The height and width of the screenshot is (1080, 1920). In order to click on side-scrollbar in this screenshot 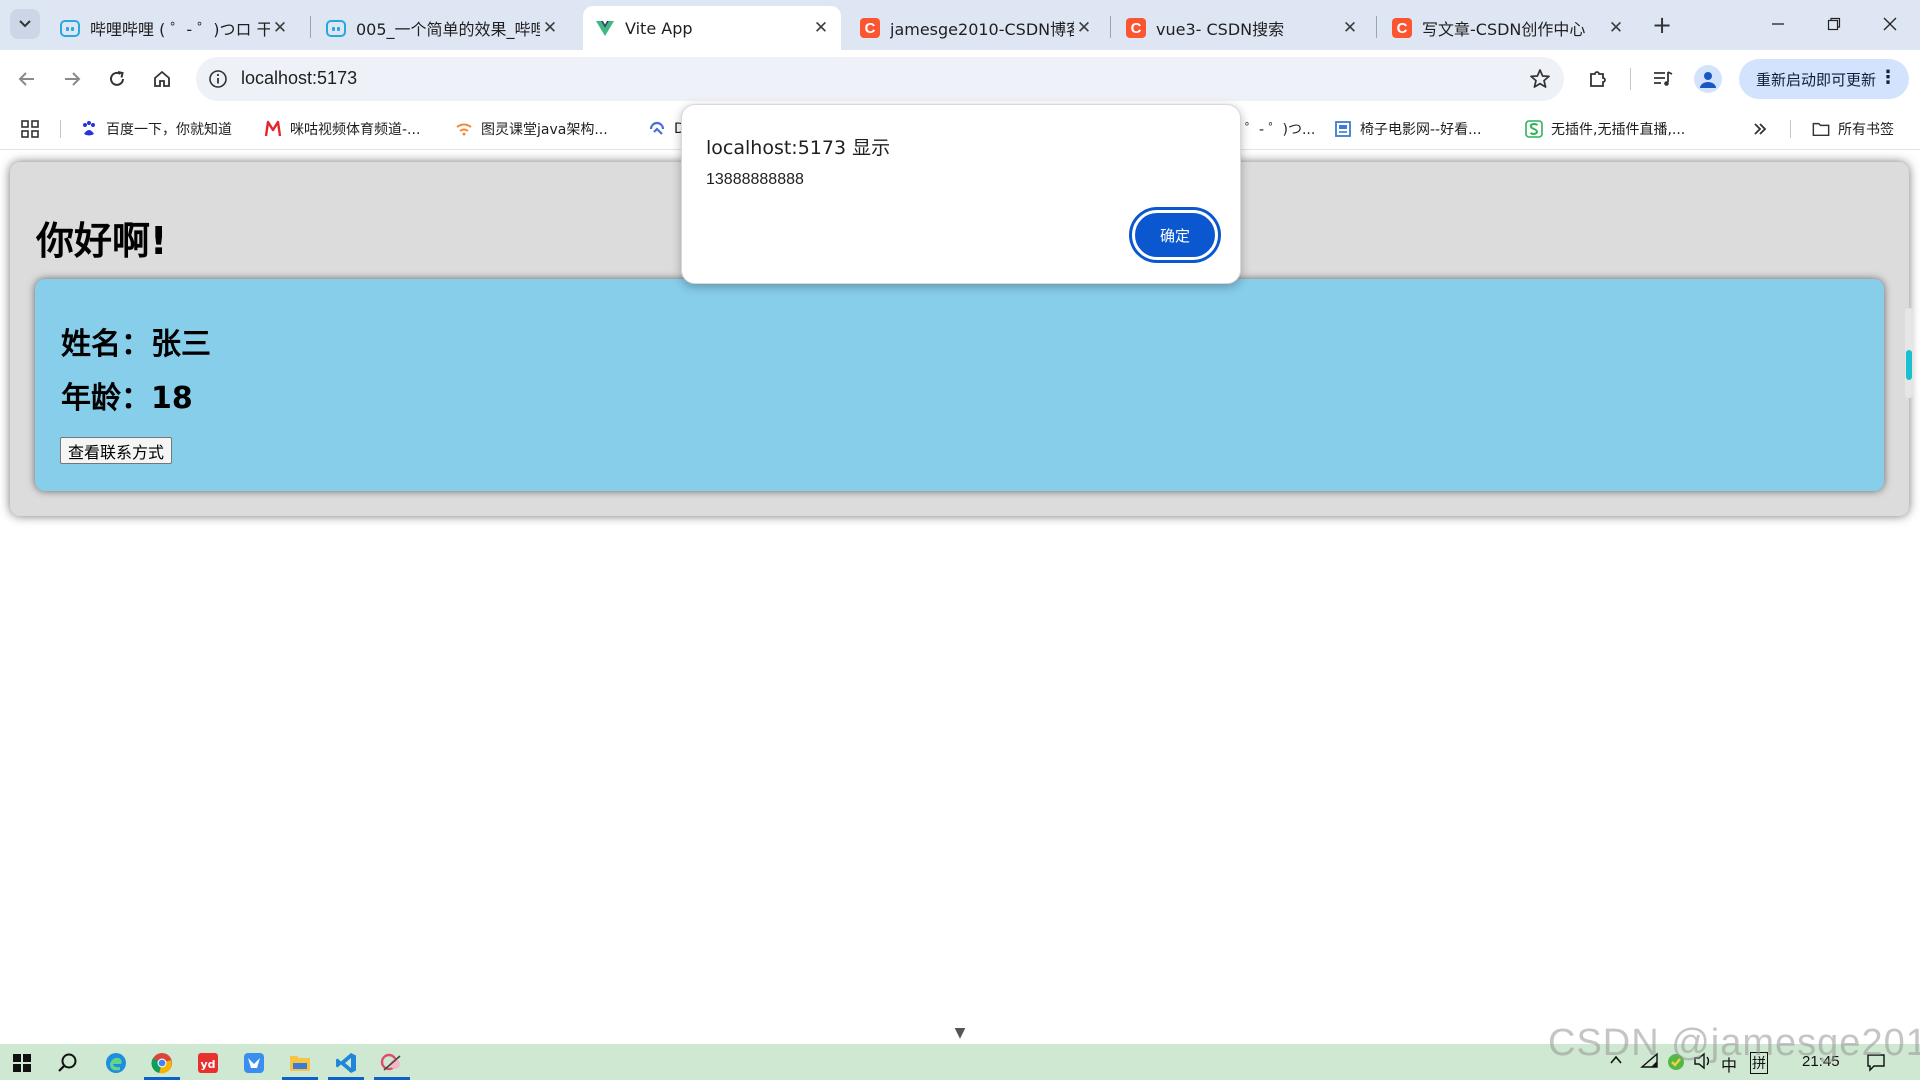, I will do `click(1909, 353)`.